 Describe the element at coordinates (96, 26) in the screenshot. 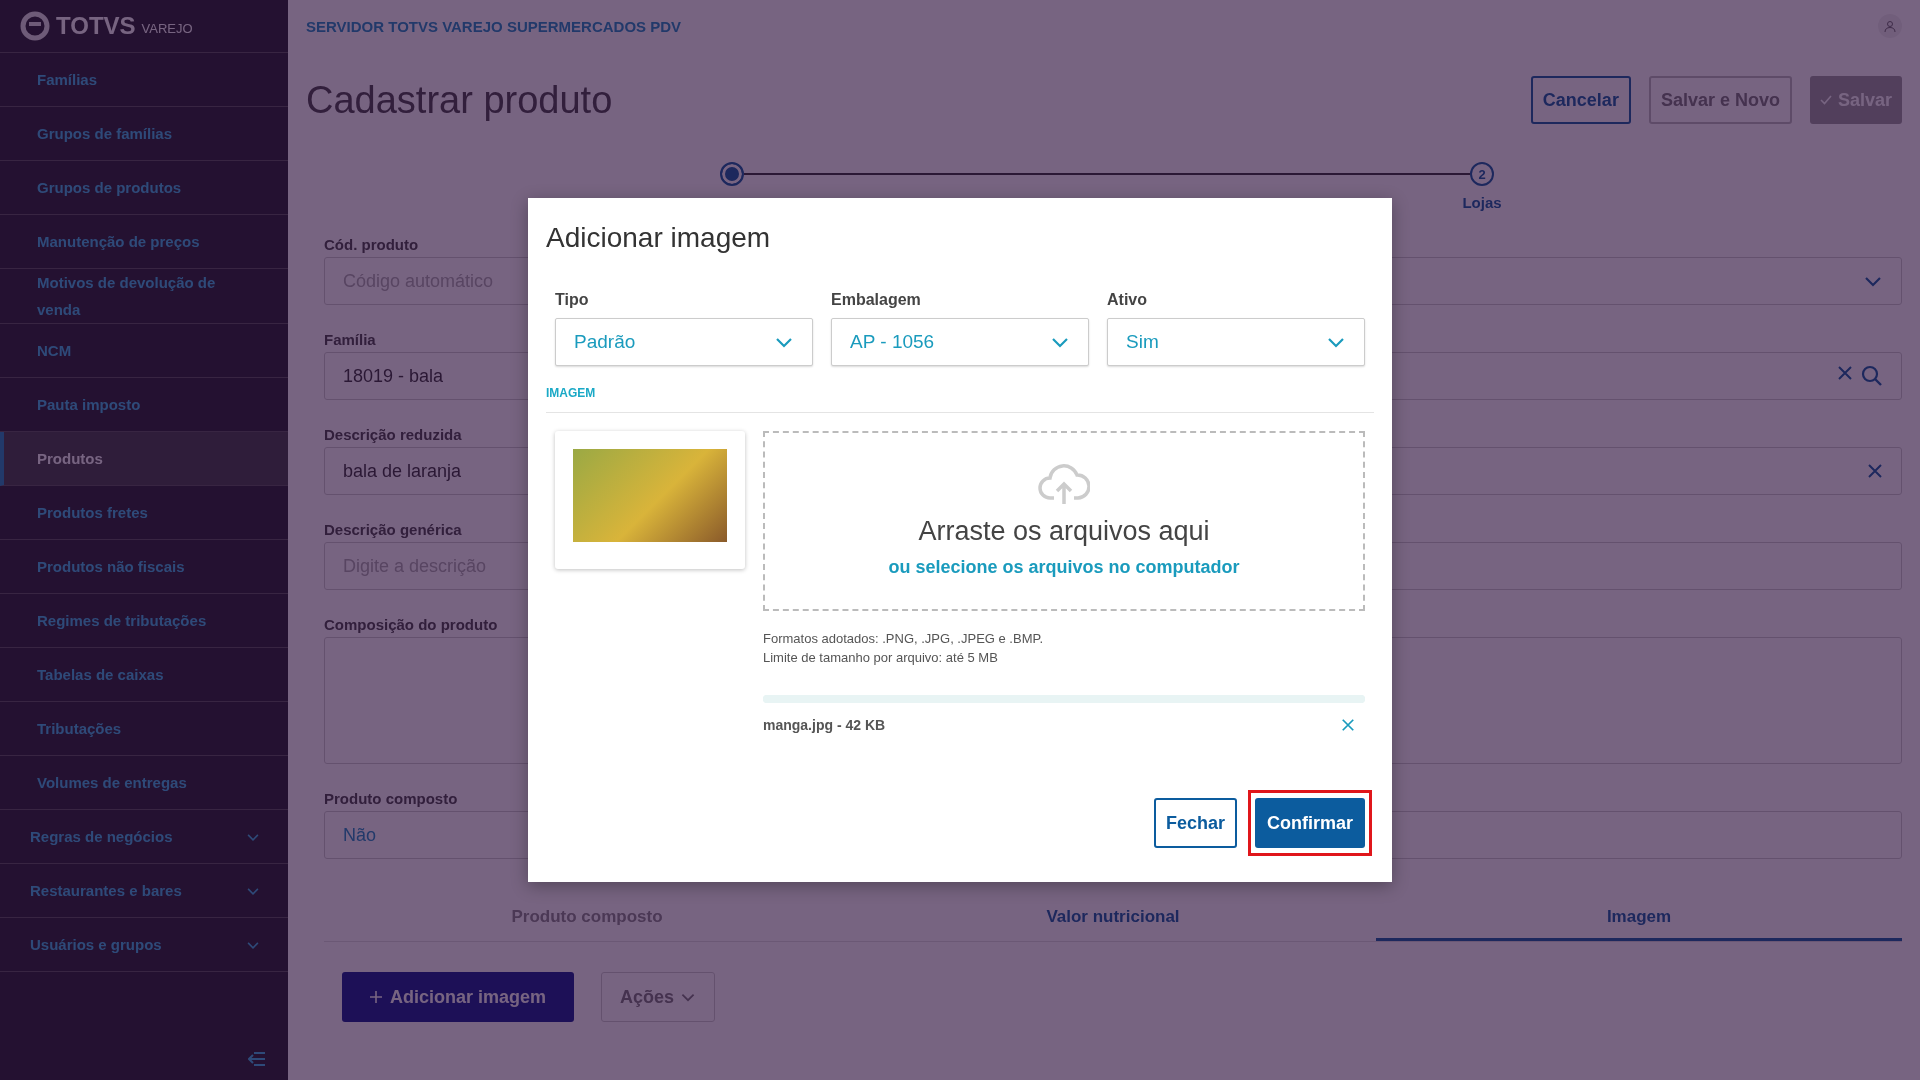

I see `logo-text: TOTVS` at that location.